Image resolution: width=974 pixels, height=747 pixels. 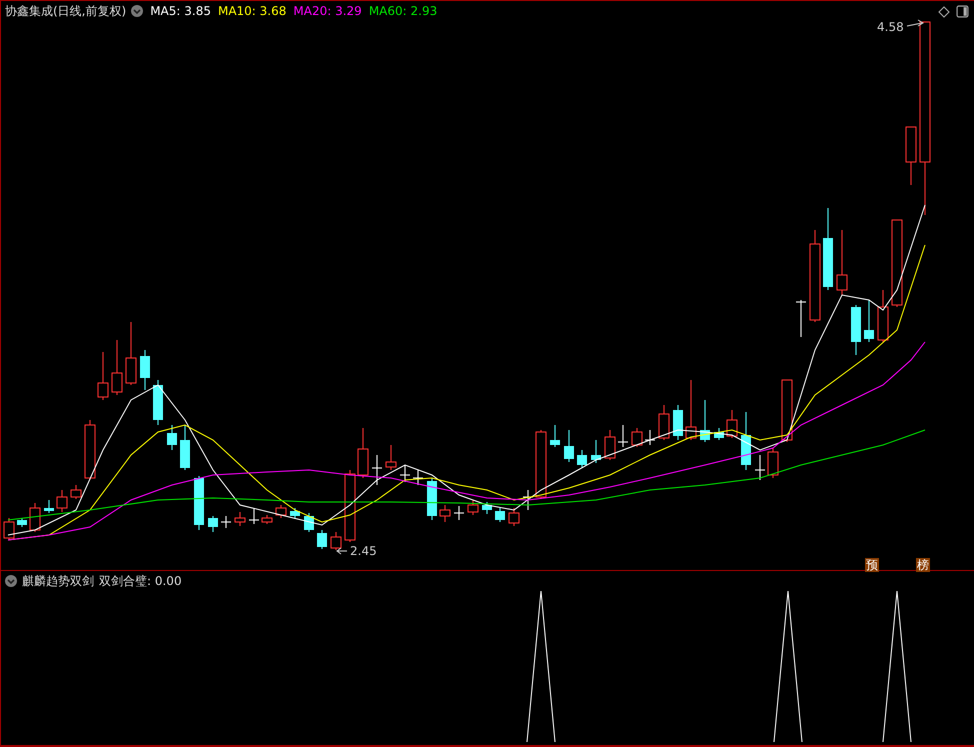 I want to click on moving-average-legend: MA5: 3.85, so click(x=180, y=11).